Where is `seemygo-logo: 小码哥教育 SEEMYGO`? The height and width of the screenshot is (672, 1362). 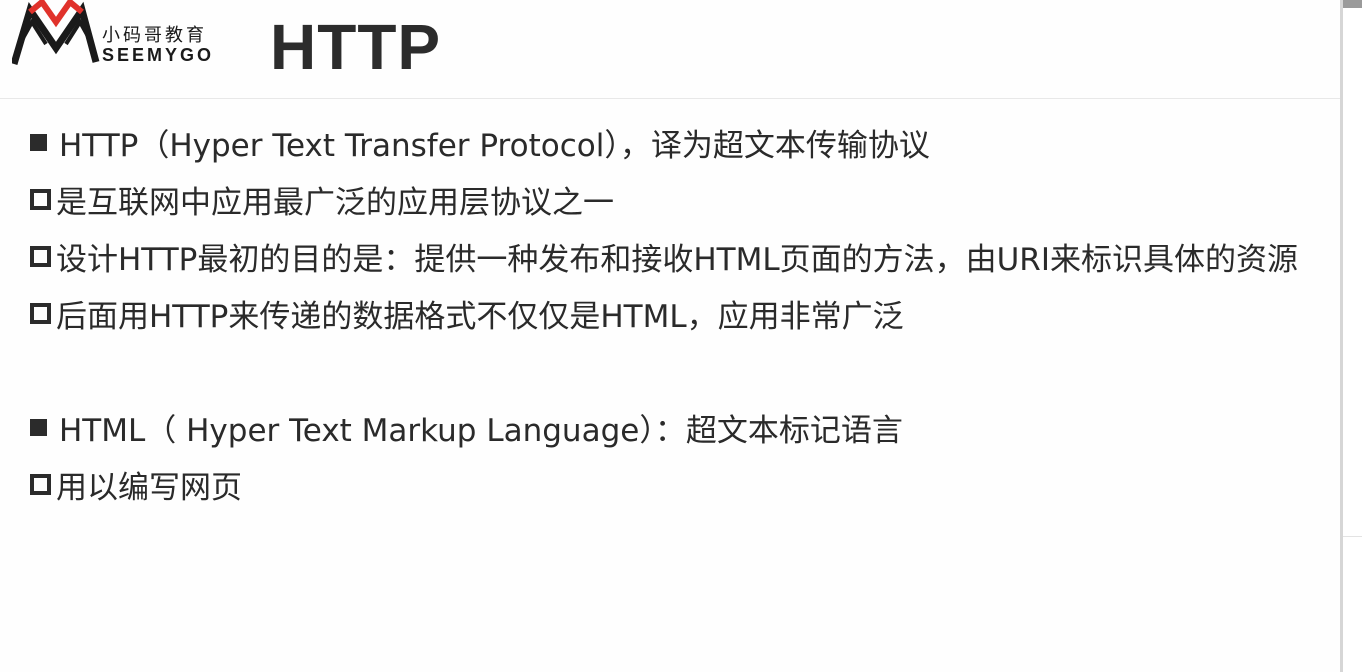 seemygo-logo: 小码哥教育 SEEMYGO is located at coordinates (123, 36).